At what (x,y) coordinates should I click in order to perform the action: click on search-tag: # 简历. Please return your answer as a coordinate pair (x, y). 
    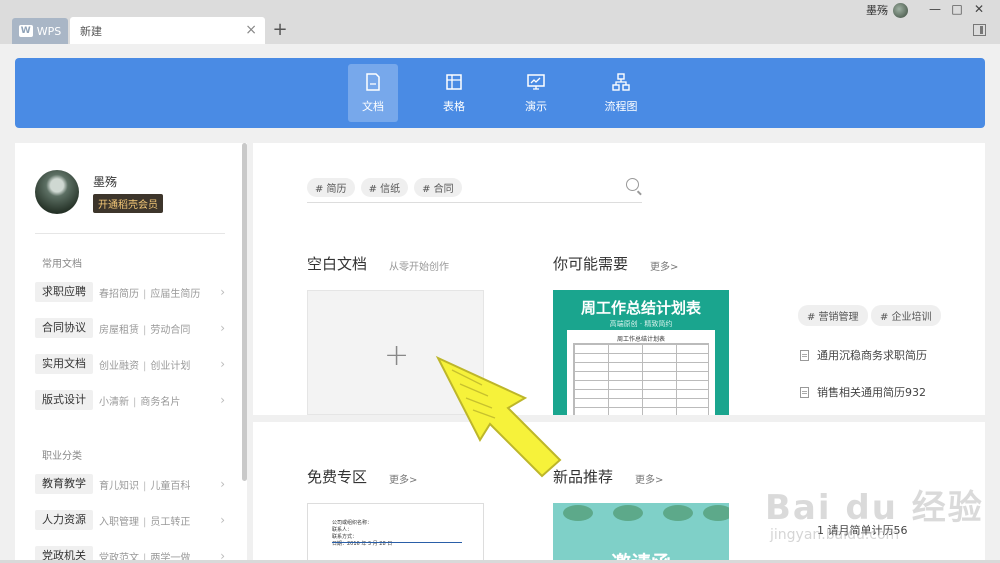
    Looking at the image, I should click on (331, 187).